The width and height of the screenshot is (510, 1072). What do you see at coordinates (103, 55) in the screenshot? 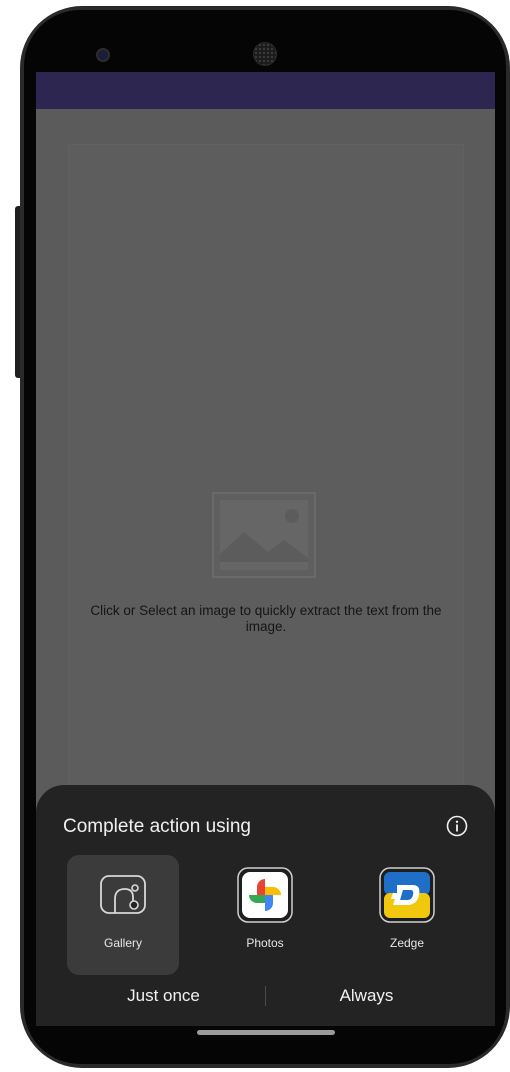
I see `front-camera` at bounding box center [103, 55].